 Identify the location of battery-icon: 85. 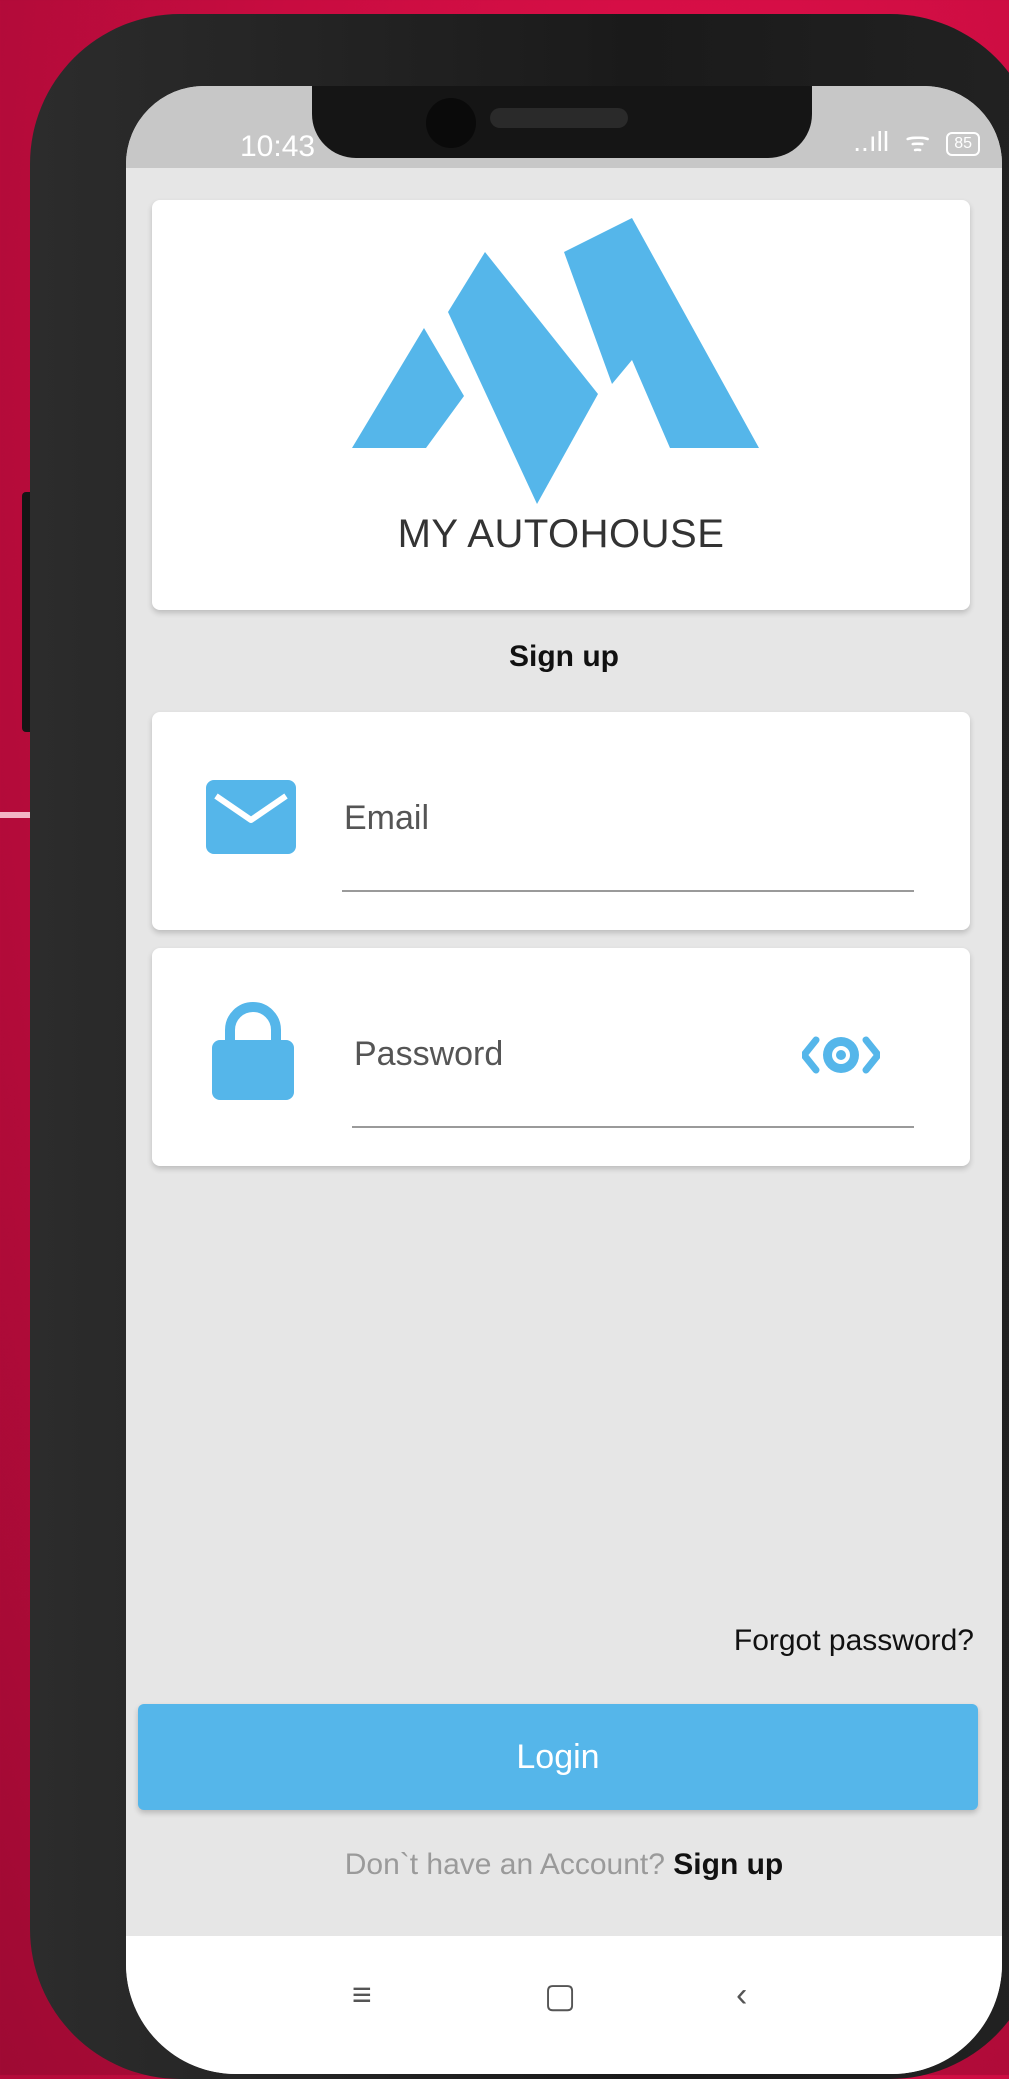
(963, 143).